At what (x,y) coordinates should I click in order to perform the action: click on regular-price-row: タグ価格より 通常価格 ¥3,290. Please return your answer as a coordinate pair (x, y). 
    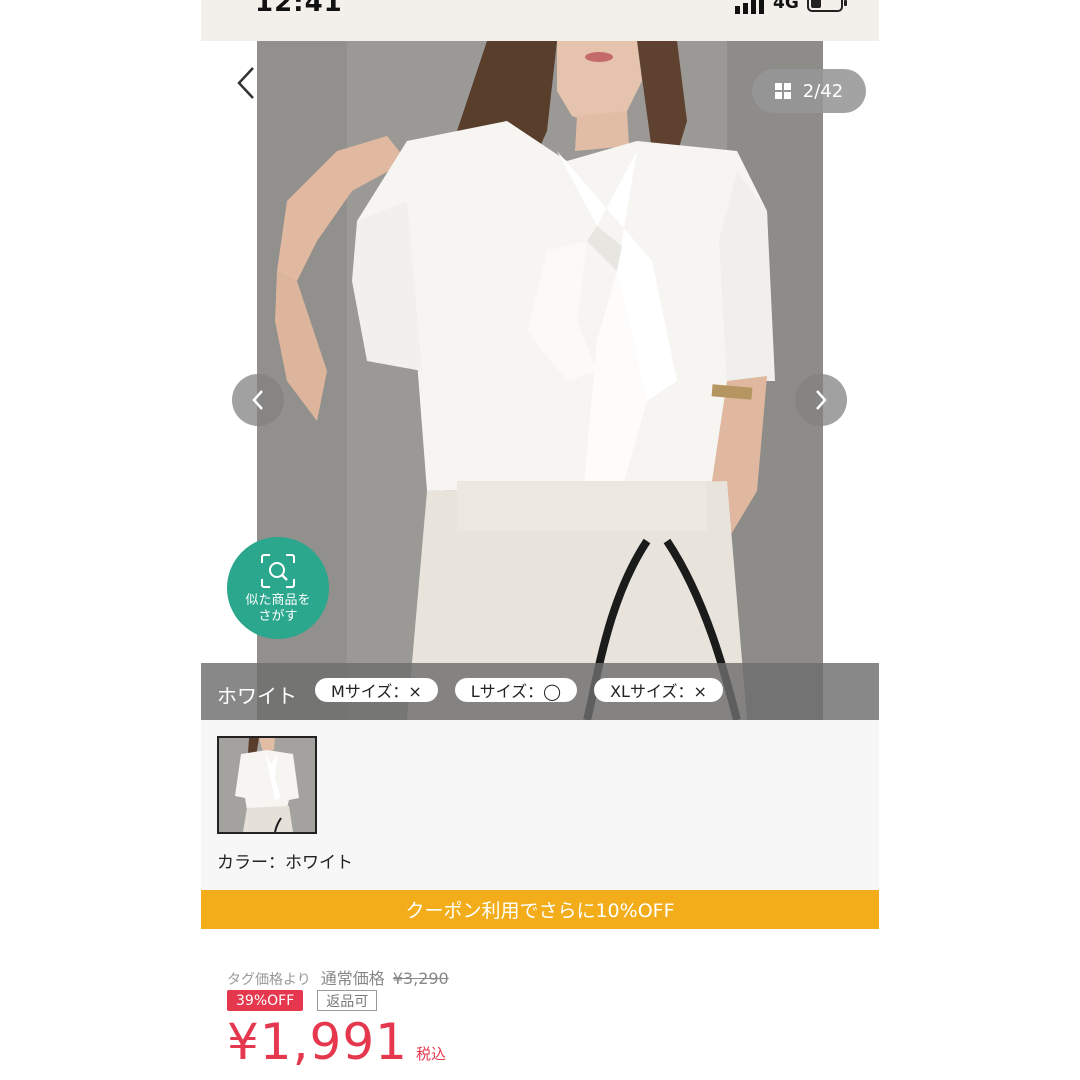
    Looking at the image, I should click on (338, 977).